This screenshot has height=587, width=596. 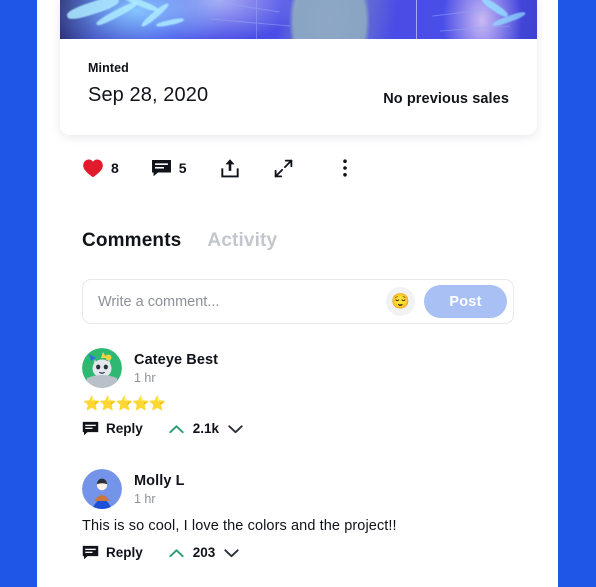 What do you see at coordinates (465, 301) in the screenshot?
I see `post-comment-button: Post` at bounding box center [465, 301].